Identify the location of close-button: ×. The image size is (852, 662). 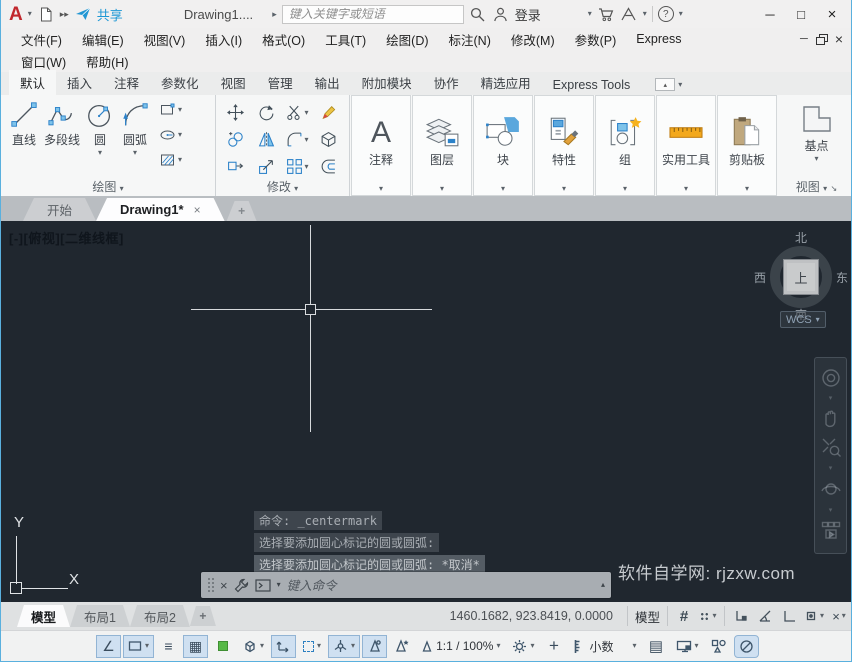
(832, 14).